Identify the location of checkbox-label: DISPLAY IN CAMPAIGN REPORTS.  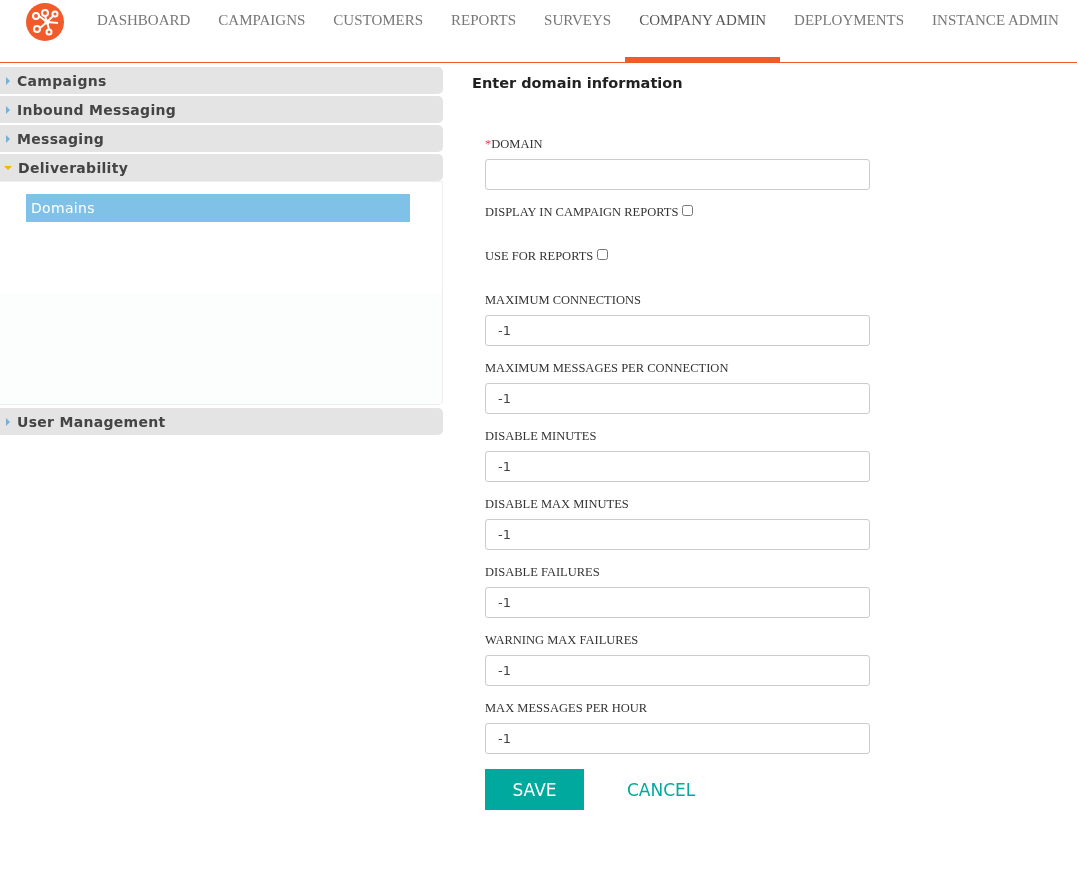
(582, 212).